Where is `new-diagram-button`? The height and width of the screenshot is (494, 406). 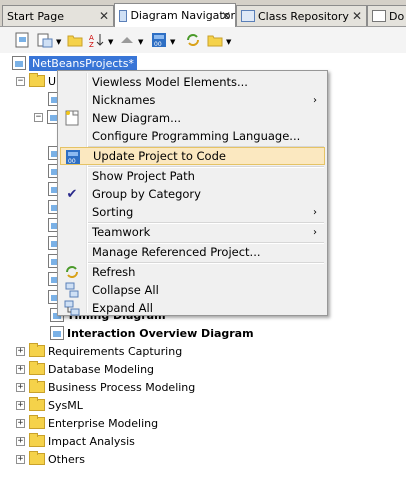 new-diagram-button is located at coordinates (23, 40).